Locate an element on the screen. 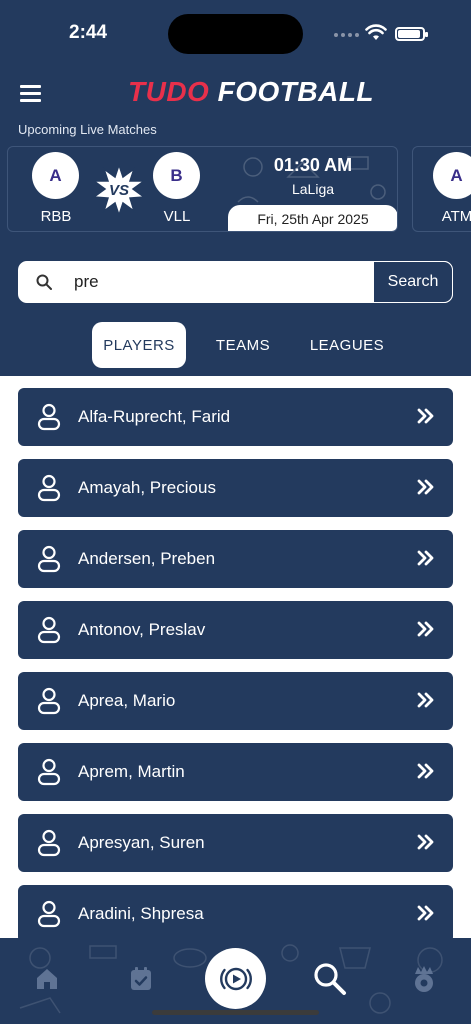 The image size is (471, 1024). match-date: Fri, 25th Apr 2025 is located at coordinates (312, 218).